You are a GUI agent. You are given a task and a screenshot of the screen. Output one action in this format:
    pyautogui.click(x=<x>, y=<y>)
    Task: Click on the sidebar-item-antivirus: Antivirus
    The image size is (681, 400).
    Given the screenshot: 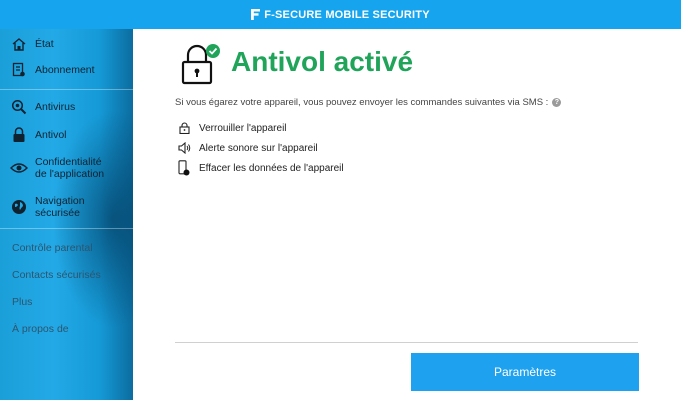 What is the action you would take?
    pyautogui.click(x=66, y=107)
    